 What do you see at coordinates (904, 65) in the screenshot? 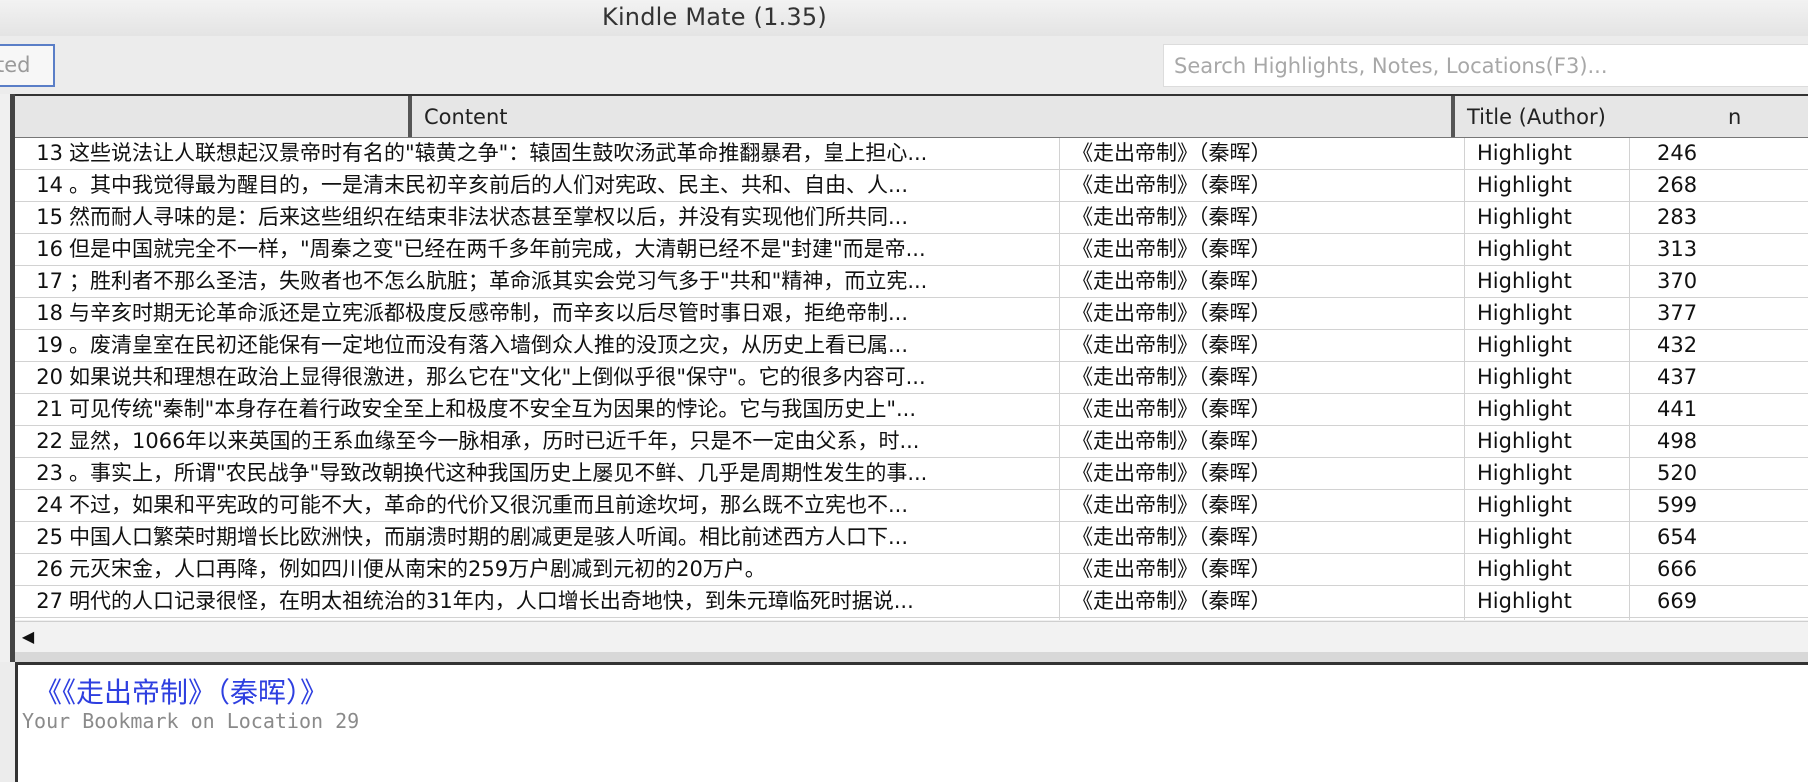
I see `toolbar: ted` at bounding box center [904, 65].